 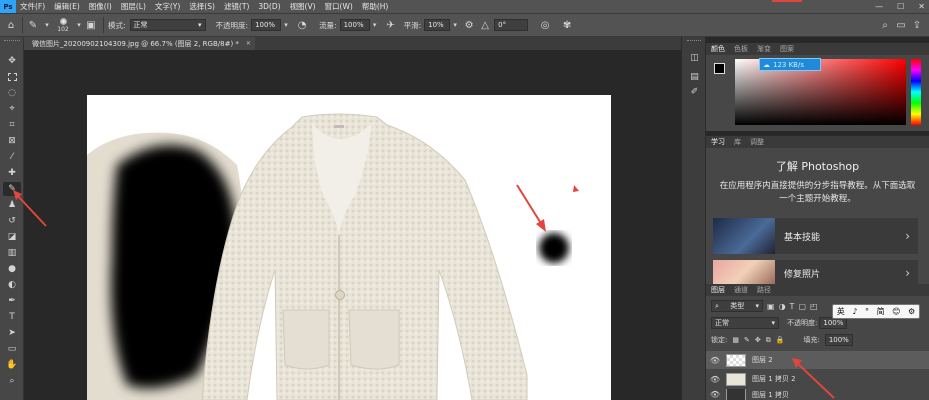 I want to click on menu-type: 文字(Y), so click(x=167, y=6).